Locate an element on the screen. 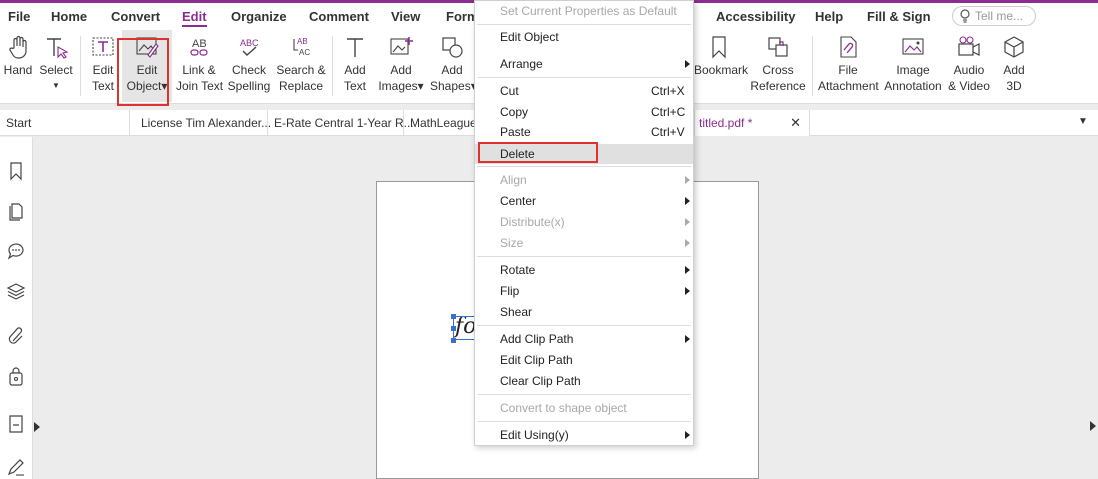 This screenshot has width=1098, height=479. expand-panel-arrow-icon is located at coordinates (37, 427).